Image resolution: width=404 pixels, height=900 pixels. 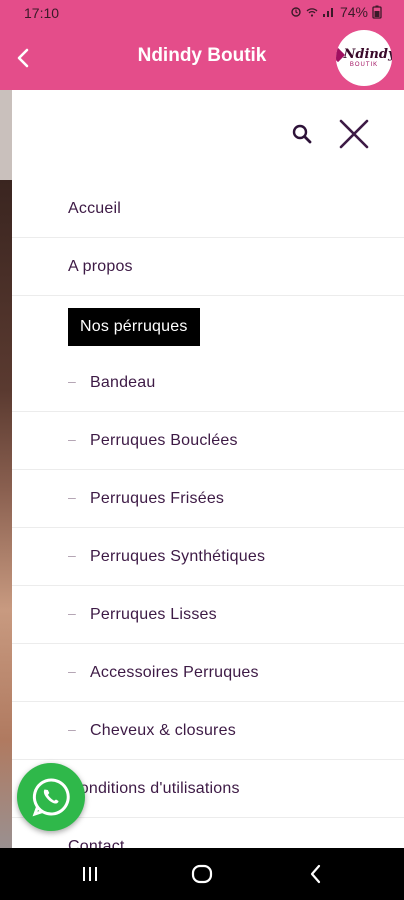 I want to click on close-icon, so click(x=354, y=134).